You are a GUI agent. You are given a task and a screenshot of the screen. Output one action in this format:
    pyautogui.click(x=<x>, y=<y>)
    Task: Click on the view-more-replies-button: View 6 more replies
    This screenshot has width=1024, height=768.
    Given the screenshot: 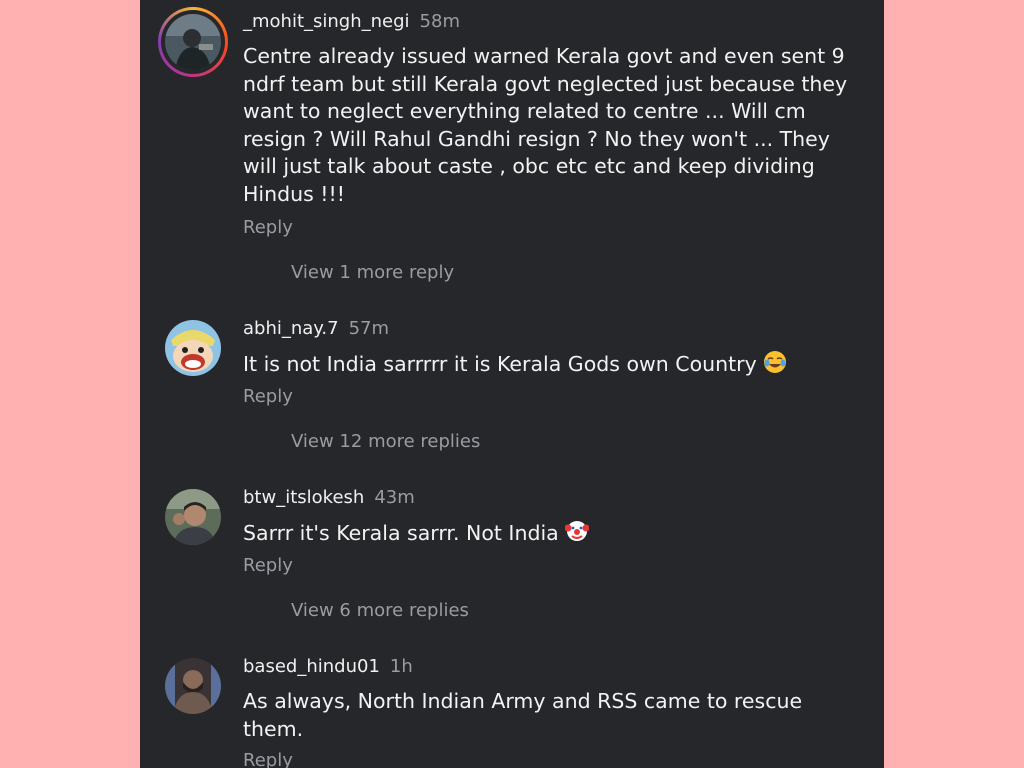 What is the action you would take?
    pyautogui.click(x=380, y=610)
    